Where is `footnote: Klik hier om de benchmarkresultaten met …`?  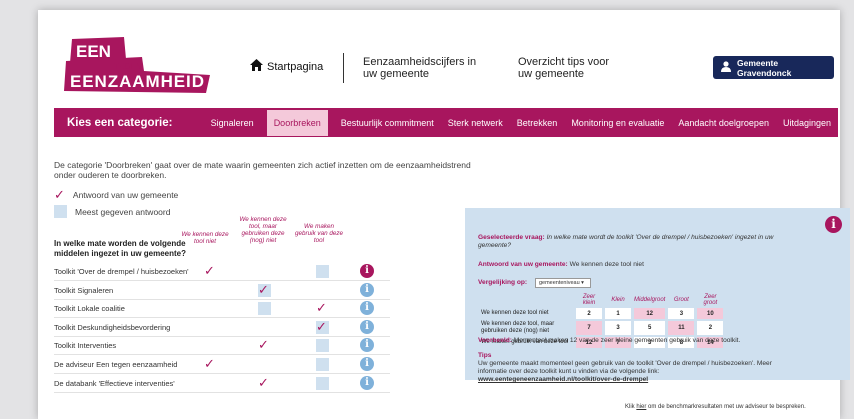
footnote: Klik hier om de benchmarkresultaten met … is located at coordinates (715, 407).